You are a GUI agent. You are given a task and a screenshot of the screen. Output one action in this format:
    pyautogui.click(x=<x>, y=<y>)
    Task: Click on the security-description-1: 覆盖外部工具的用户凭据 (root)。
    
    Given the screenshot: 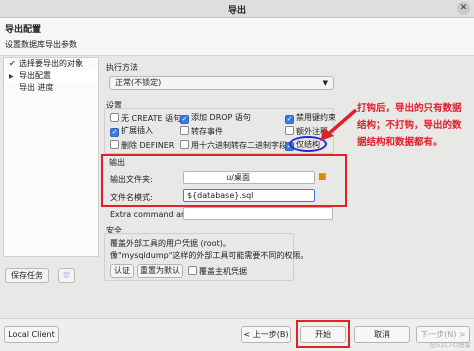 What is the action you would take?
    pyautogui.click(x=170, y=243)
    